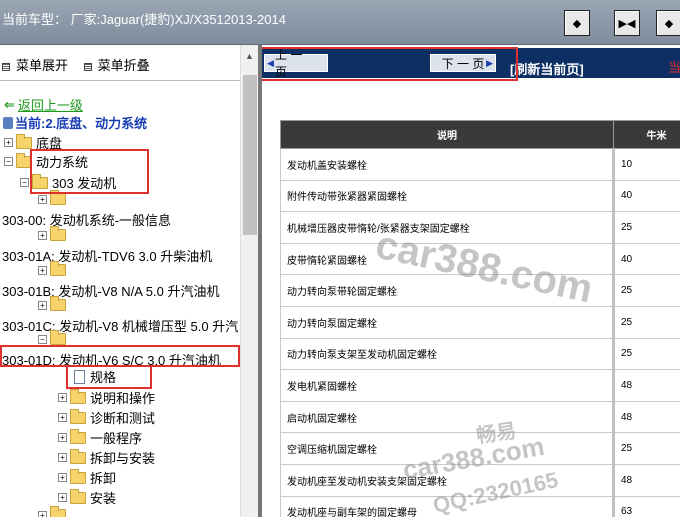 This screenshot has width=680, height=517. What do you see at coordinates (646, 134) in the screenshot?
I see `column-header: 牛米` at bounding box center [646, 134].